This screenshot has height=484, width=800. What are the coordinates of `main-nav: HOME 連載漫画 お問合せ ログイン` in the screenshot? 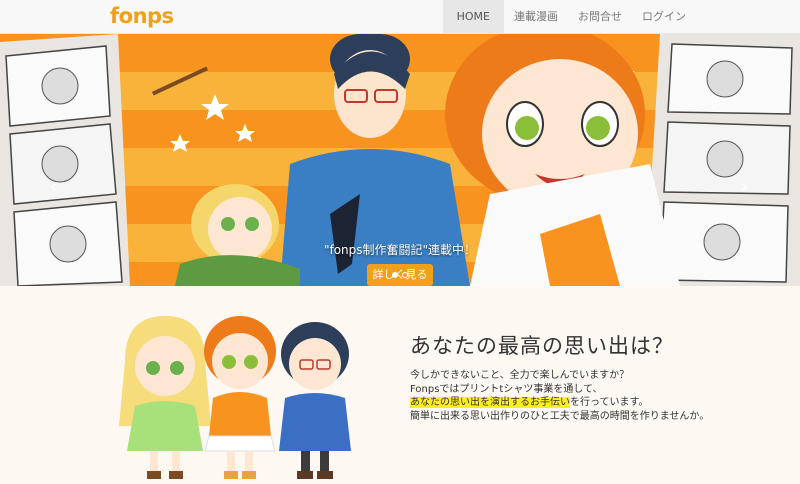 It's located at (621, 17).